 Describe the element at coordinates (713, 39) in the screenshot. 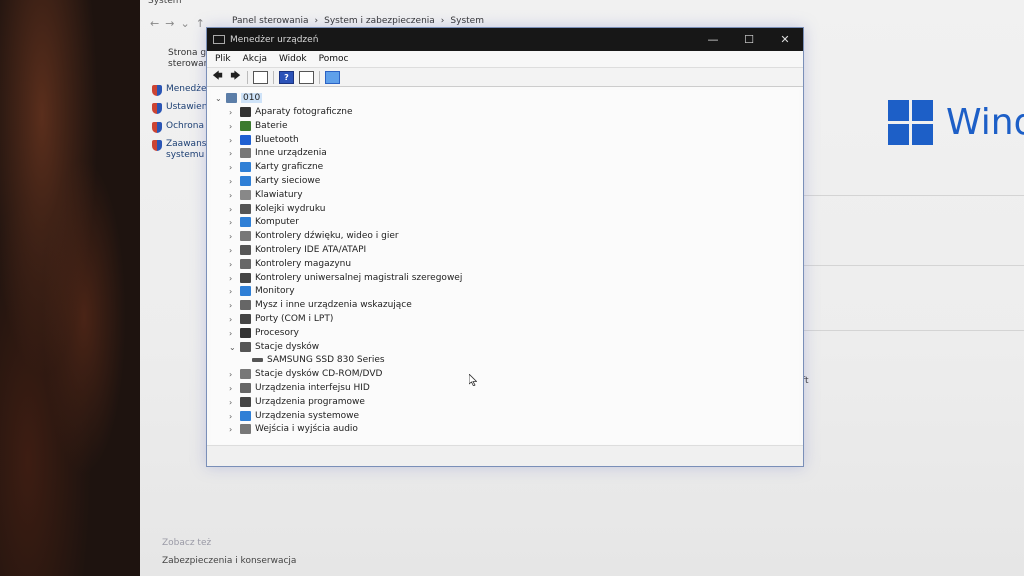

I see `minimize-button: —` at that location.